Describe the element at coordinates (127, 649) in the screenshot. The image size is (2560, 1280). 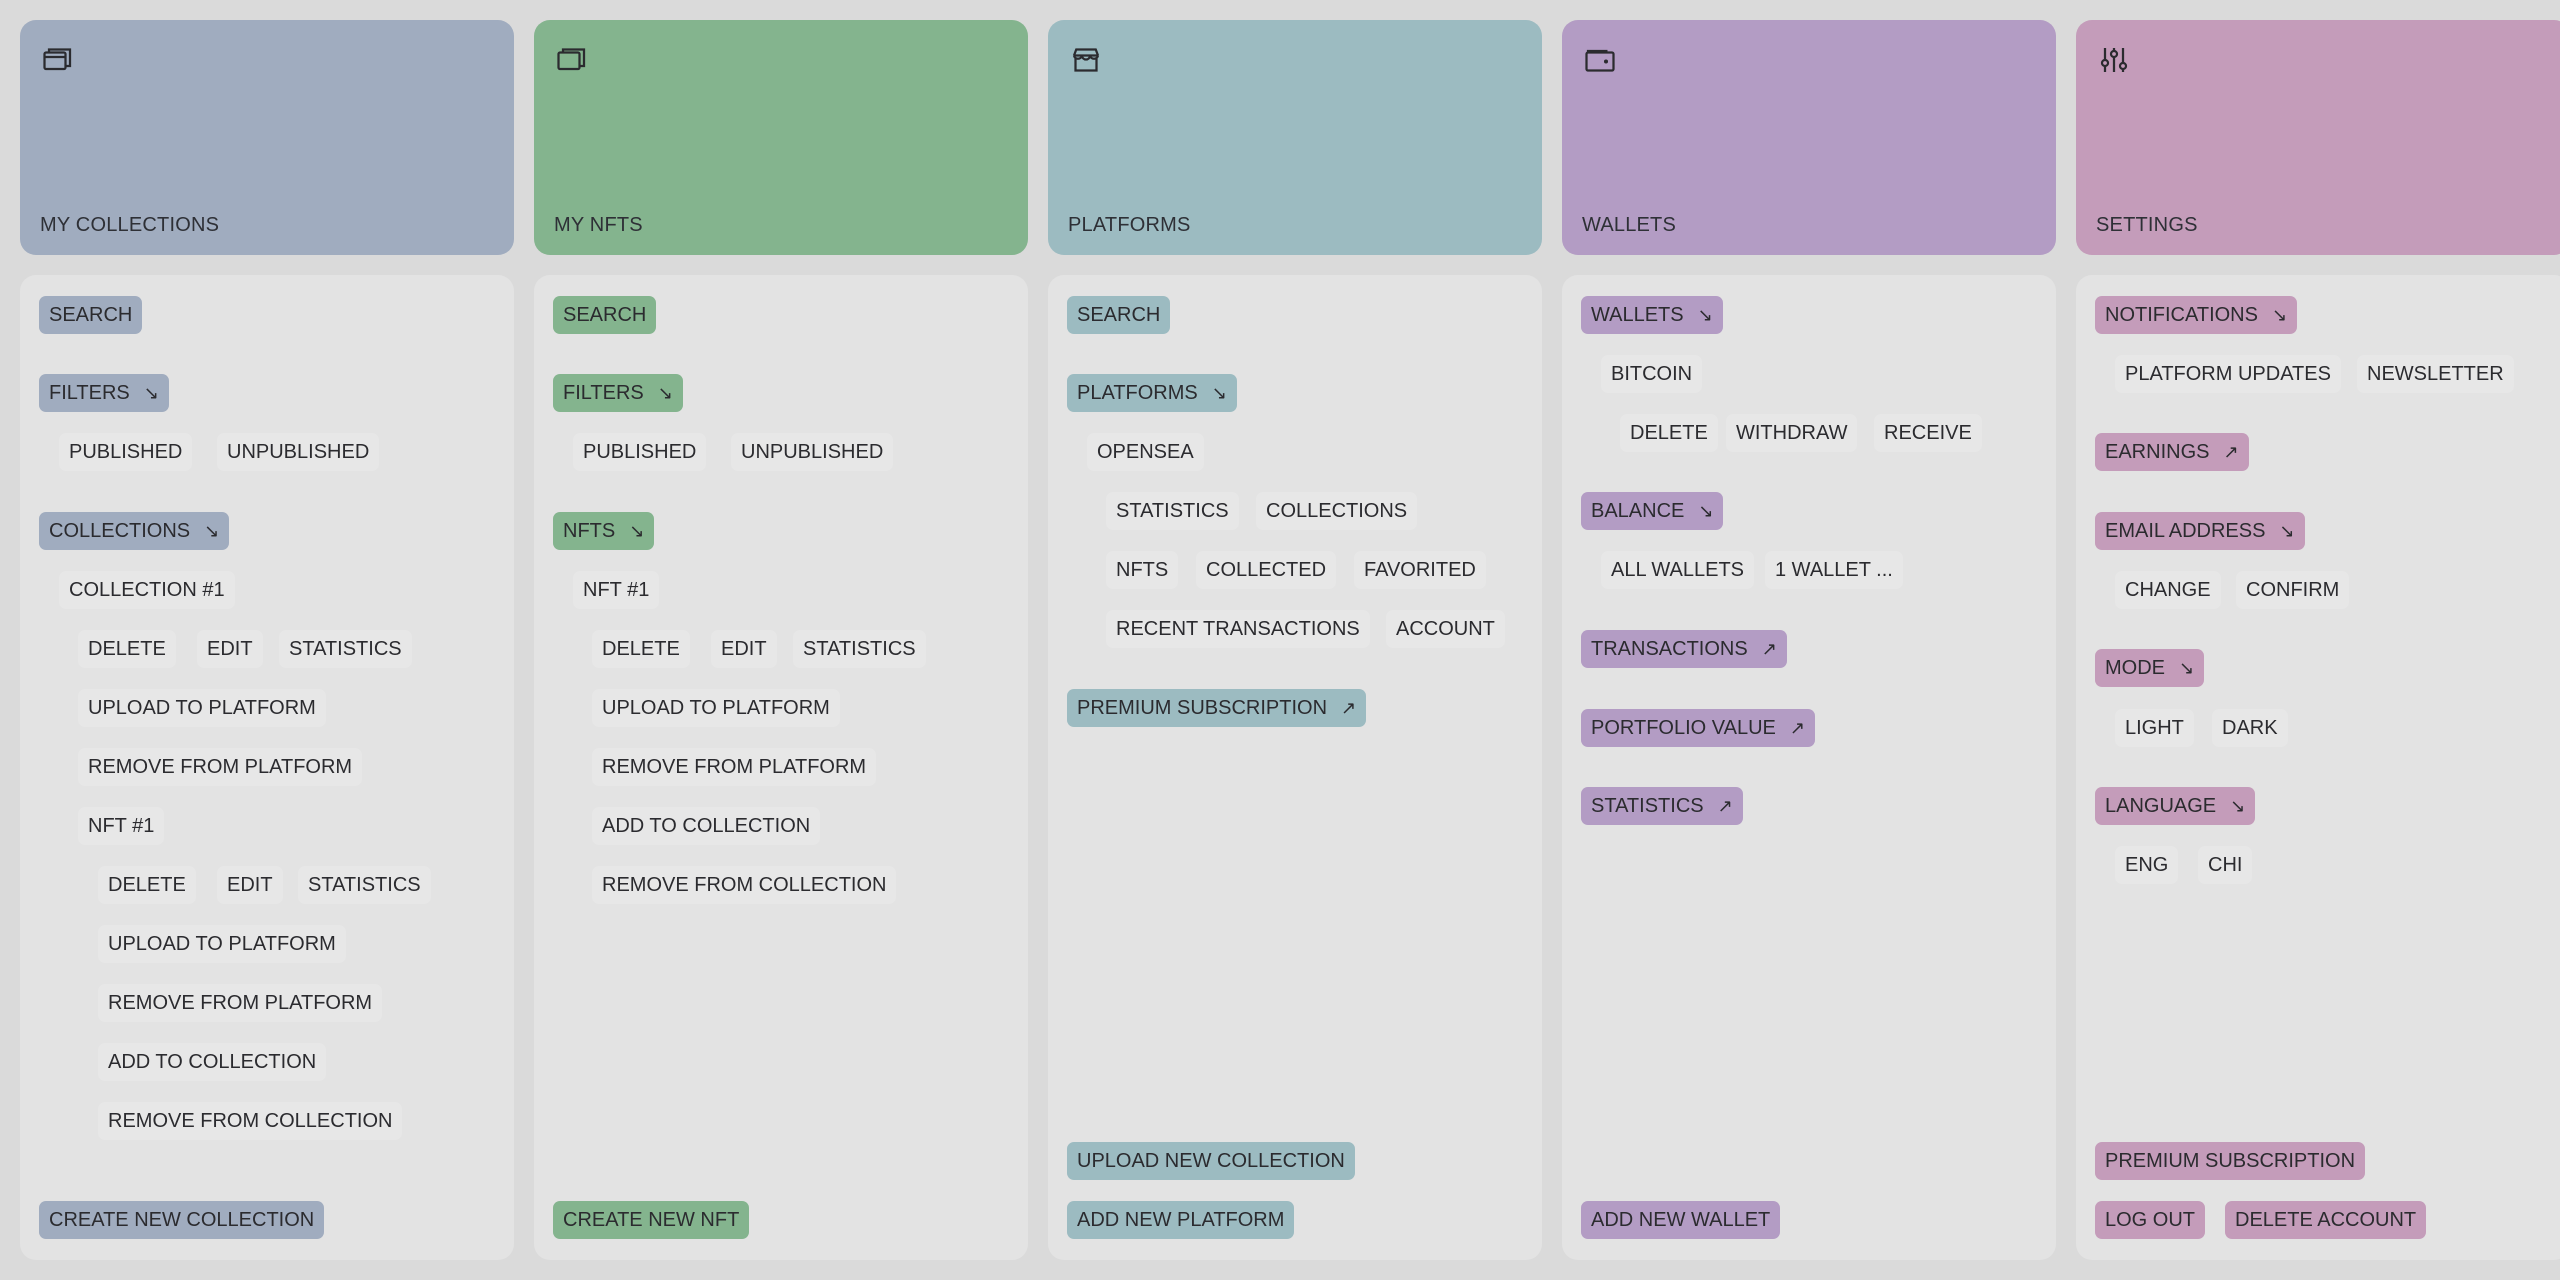
I see `collection-delete-button: DELETE` at that location.